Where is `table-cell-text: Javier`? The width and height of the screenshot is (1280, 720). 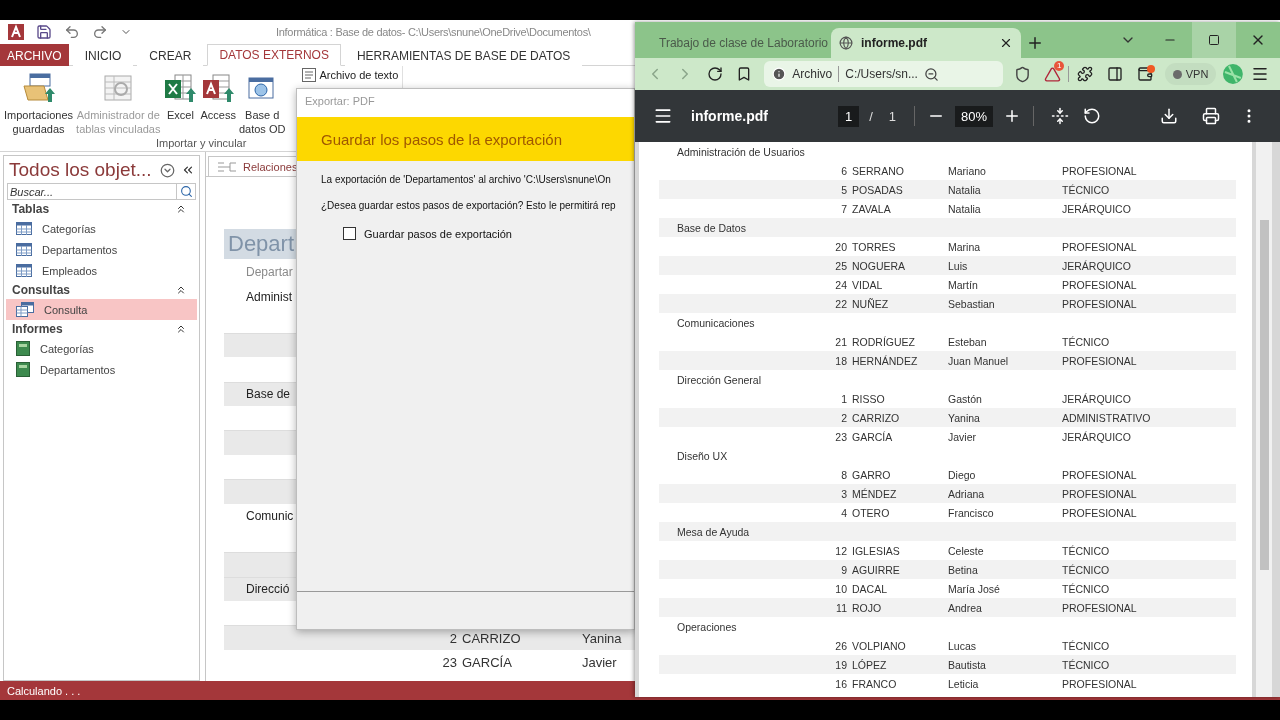
table-cell-text: Javier is located at coordinates (962, 436).